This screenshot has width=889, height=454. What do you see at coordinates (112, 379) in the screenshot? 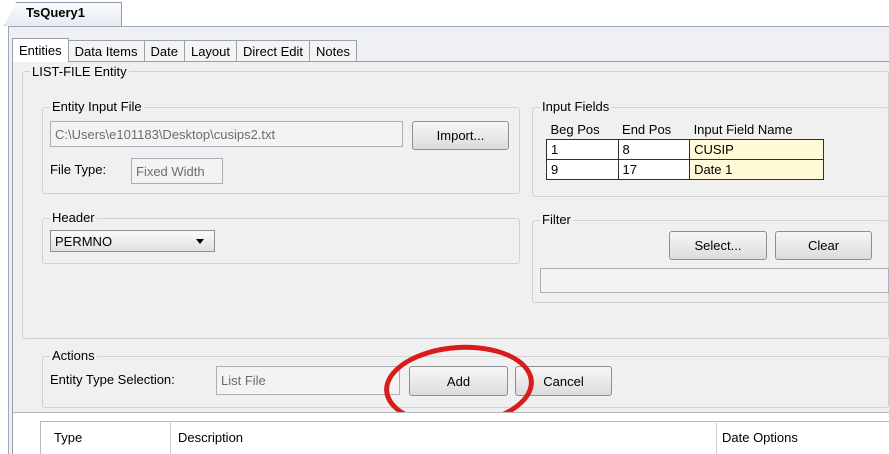
I see `entity-type-label: Entity Type Selection:` at bounding box center [112, 379].